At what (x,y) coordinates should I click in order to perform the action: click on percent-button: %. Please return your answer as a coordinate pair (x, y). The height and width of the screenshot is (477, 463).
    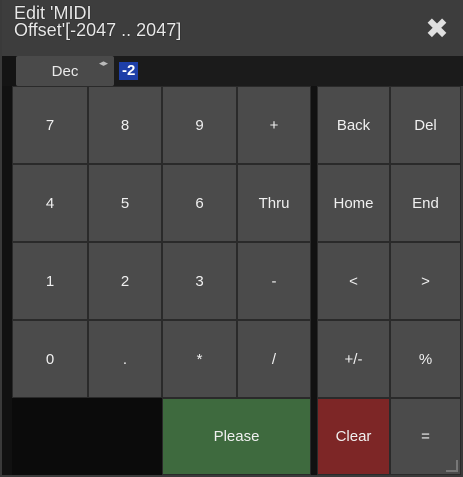
    Looking at the image, I should click on (425, 359).